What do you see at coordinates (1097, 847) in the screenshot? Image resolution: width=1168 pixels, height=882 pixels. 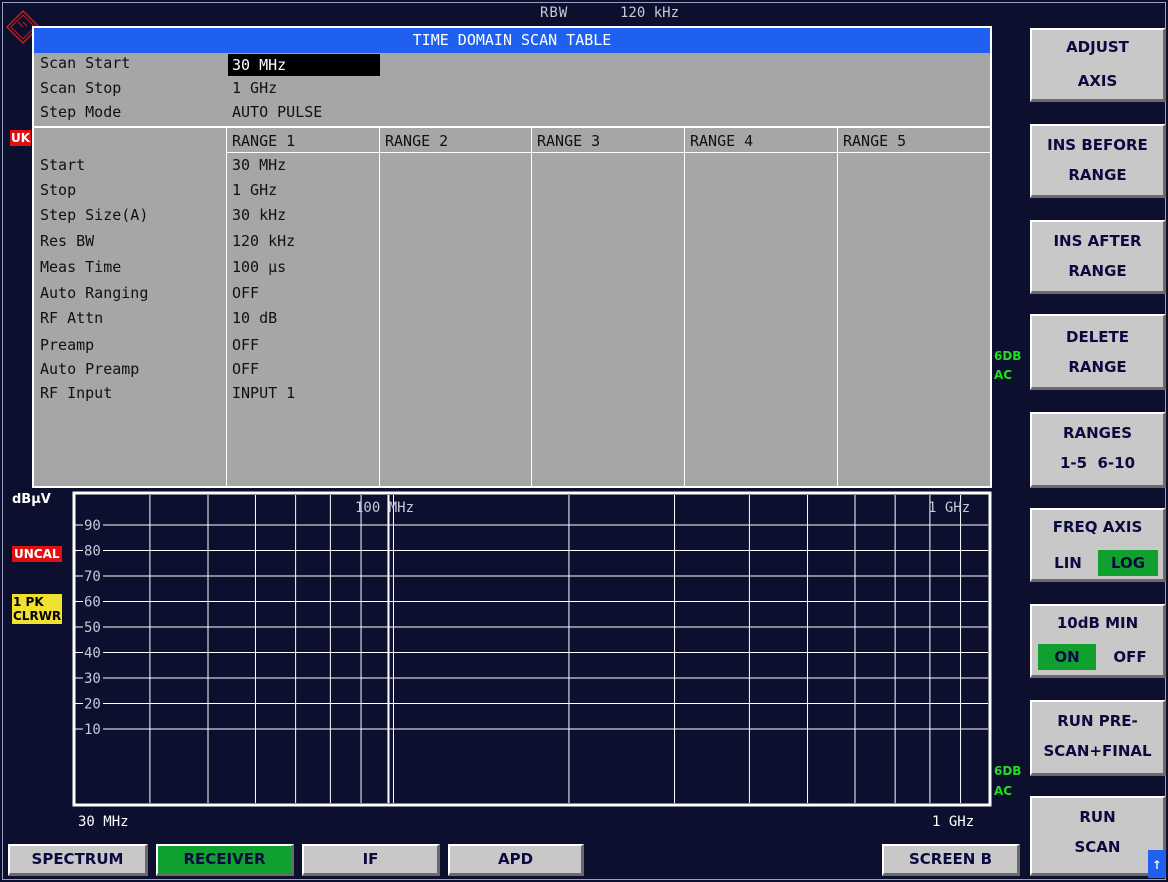 I see `run-scan-line2: SCAN` at bounding box center [1097, 847].